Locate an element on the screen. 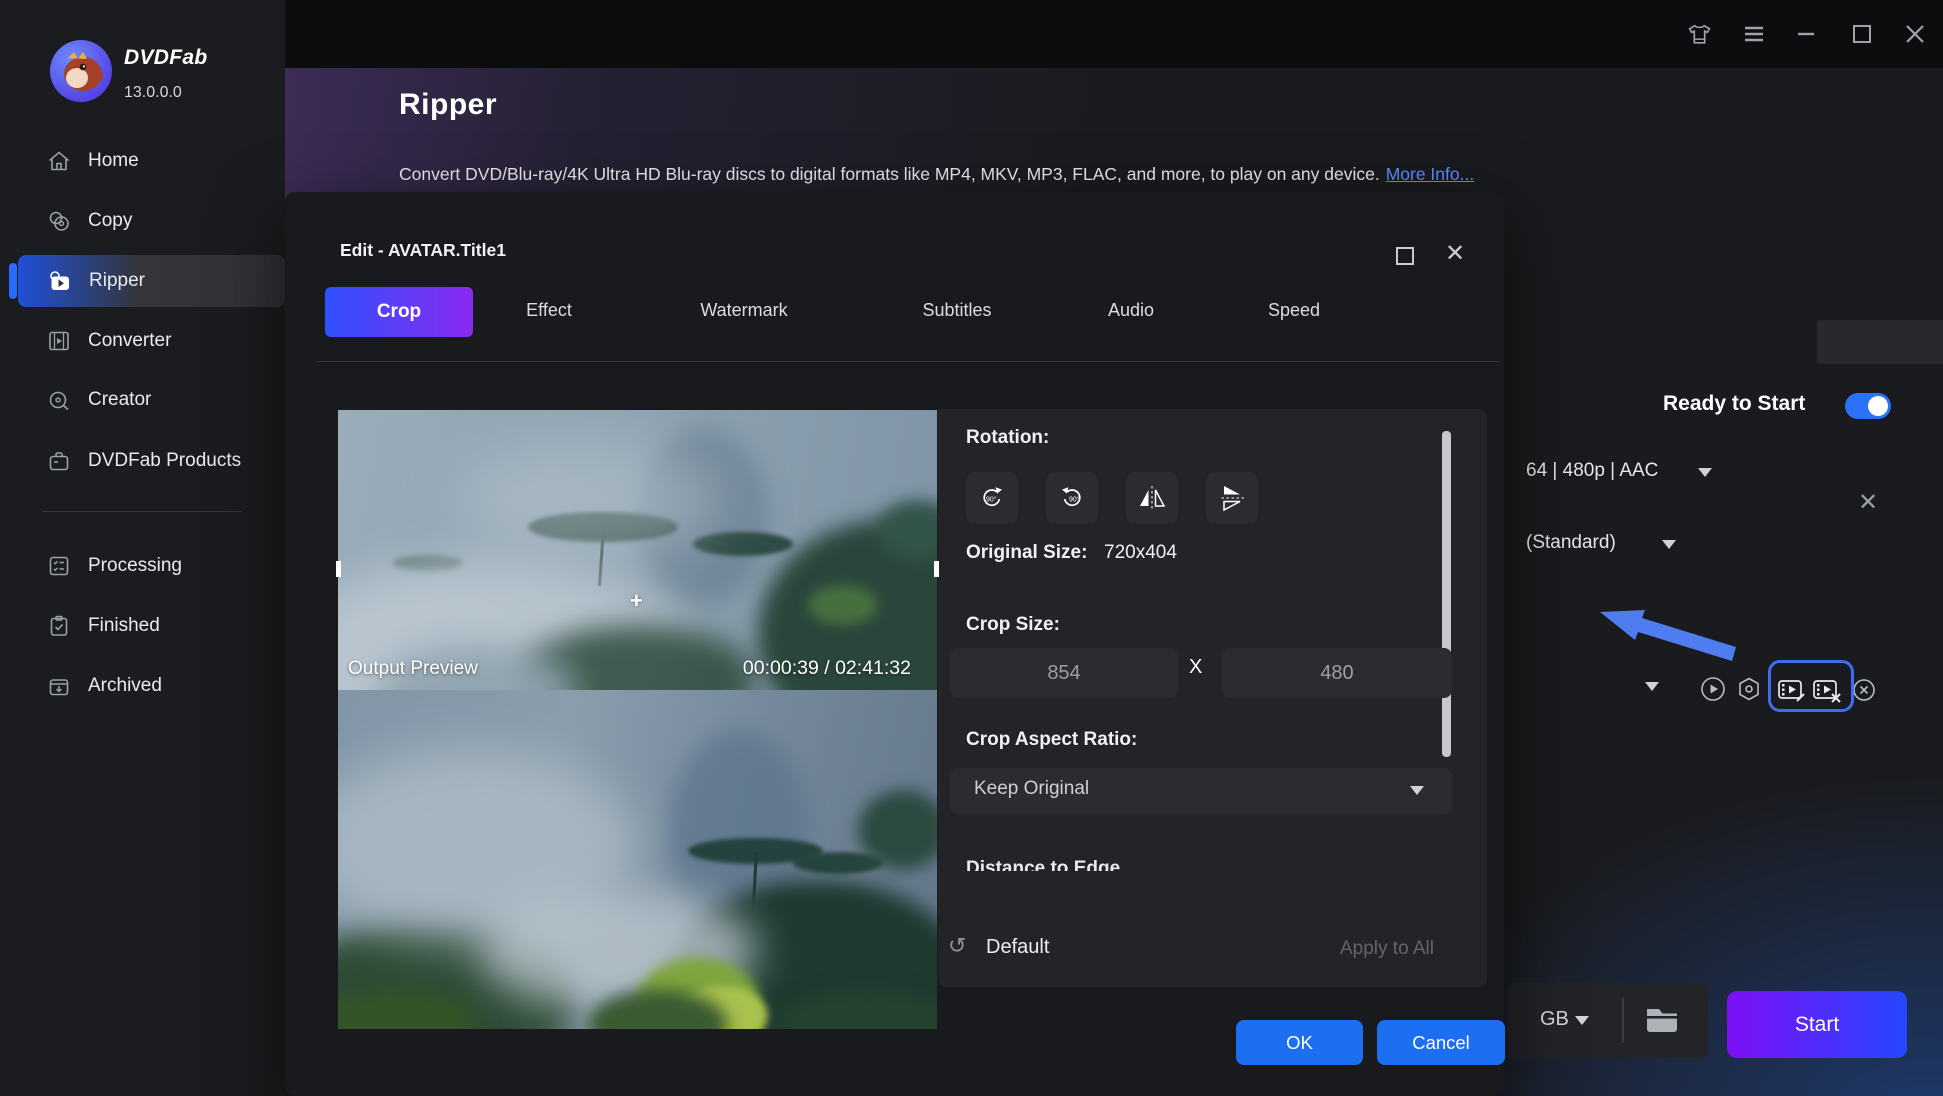 The height and width of the screenshot is (1096, 1943). maximize-icon is located at coordinates (1862, 34).